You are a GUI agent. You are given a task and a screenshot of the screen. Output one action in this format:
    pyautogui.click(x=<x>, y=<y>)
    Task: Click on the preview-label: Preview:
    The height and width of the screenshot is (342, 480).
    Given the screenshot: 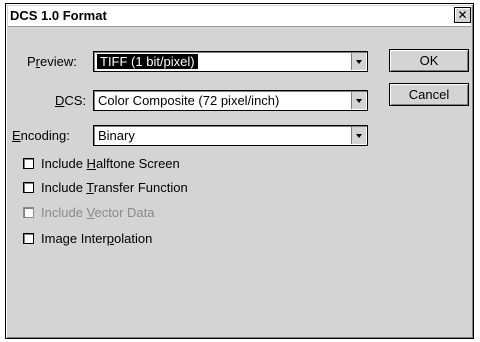 What is the action you would take?
    pyautogui.click(x=52, y=61)
    